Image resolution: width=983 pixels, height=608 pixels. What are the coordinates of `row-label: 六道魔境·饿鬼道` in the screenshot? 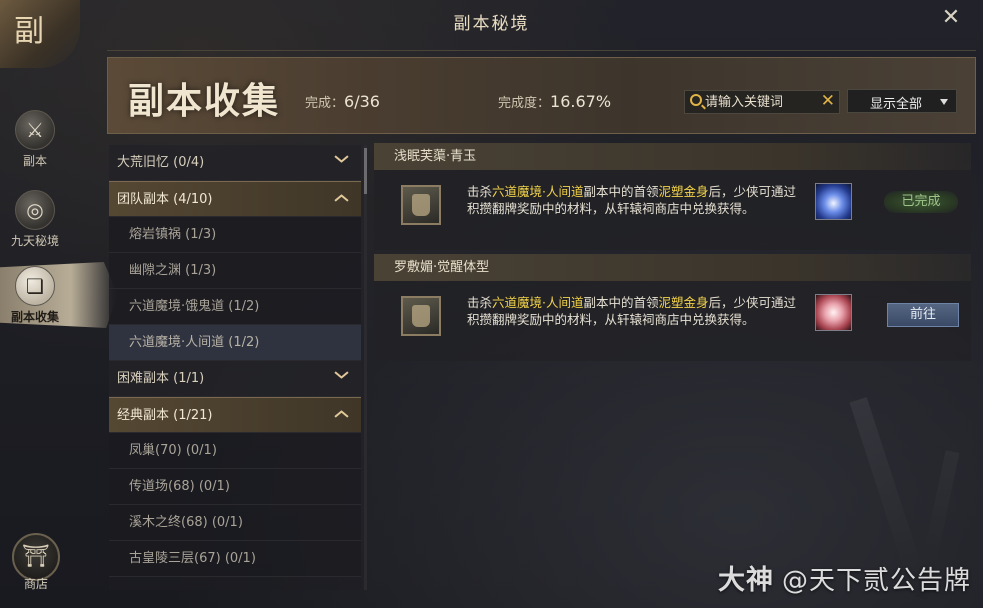 It's located at (177, 306).